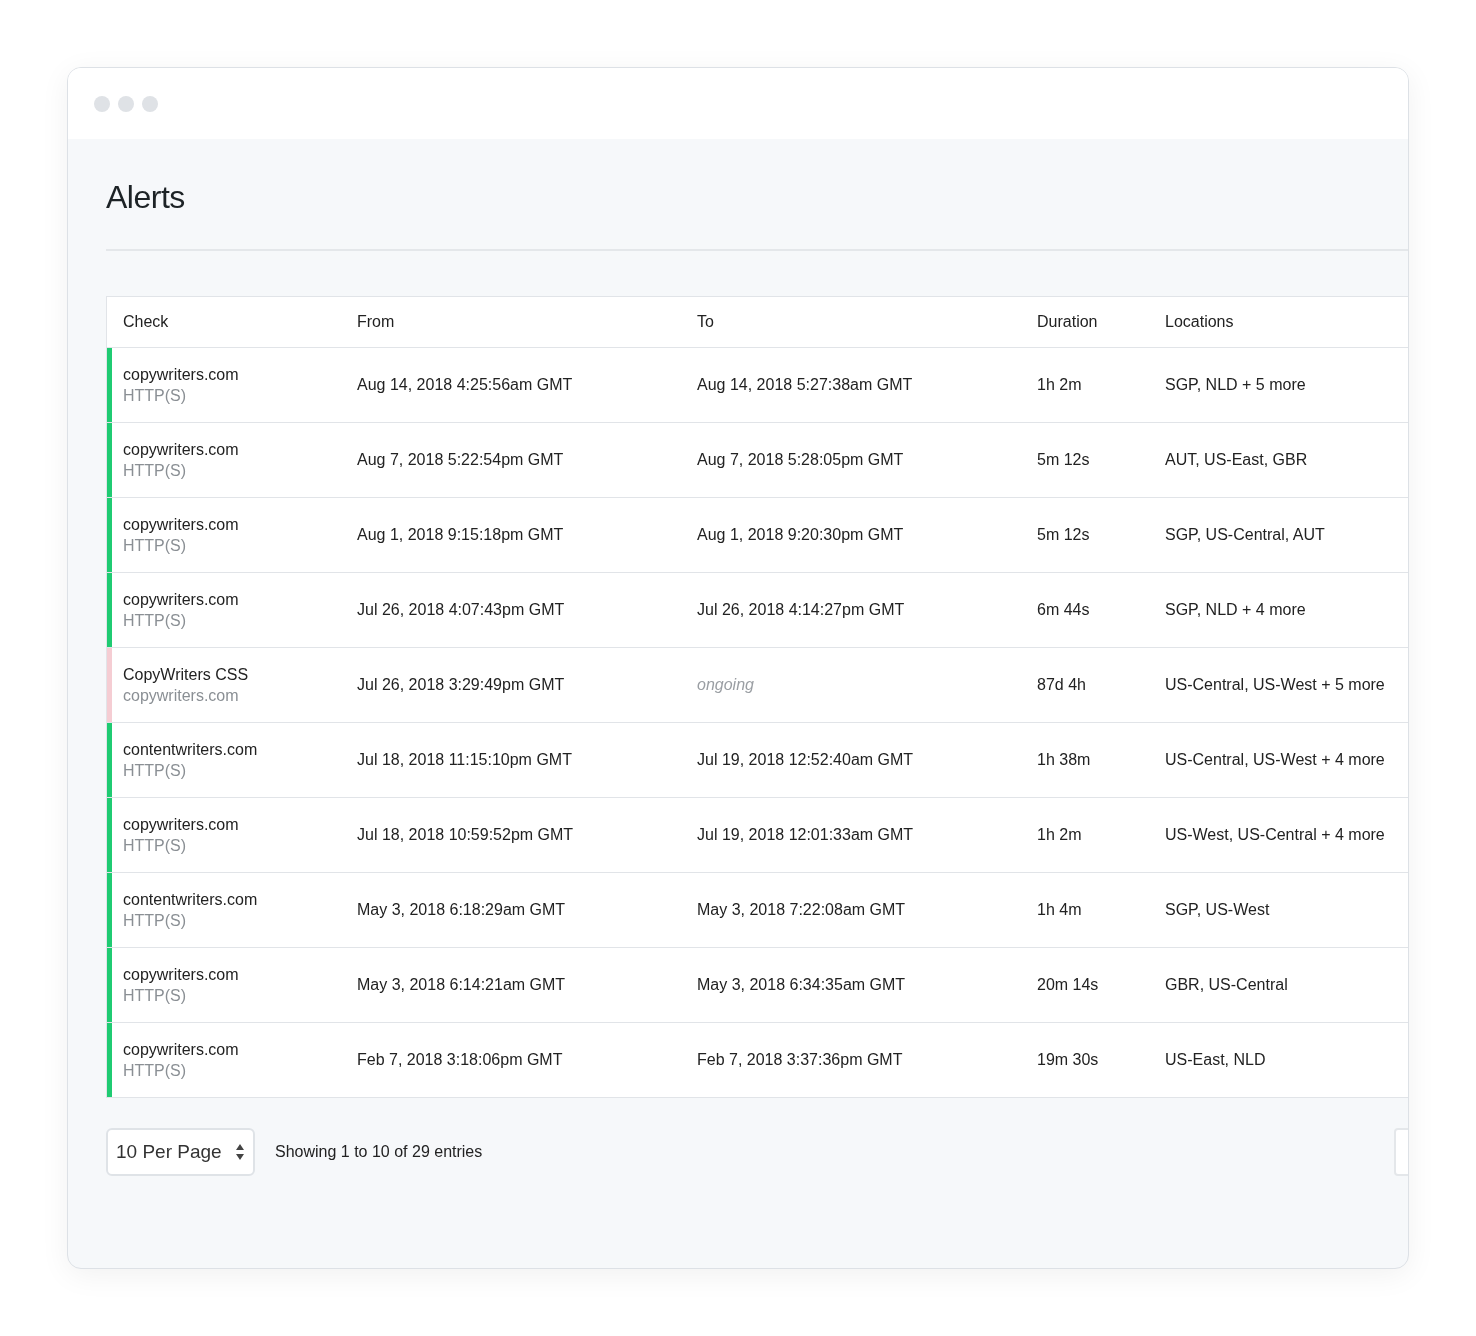  What do you see at coordinates (725, 684) in the screenshot?
I see `table-cell: ongoing` at bounding box center [725, 684].